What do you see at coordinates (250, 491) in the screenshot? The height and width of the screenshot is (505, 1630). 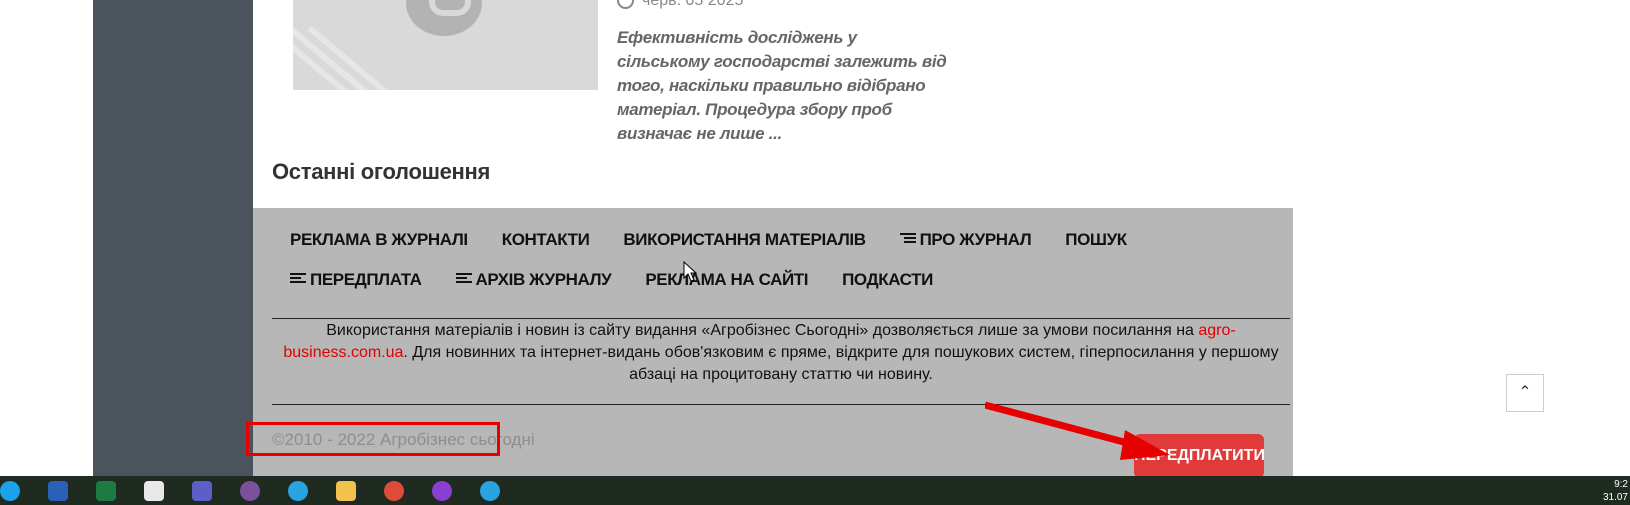 I see `viber-icon` at bounding box center [250, 491].